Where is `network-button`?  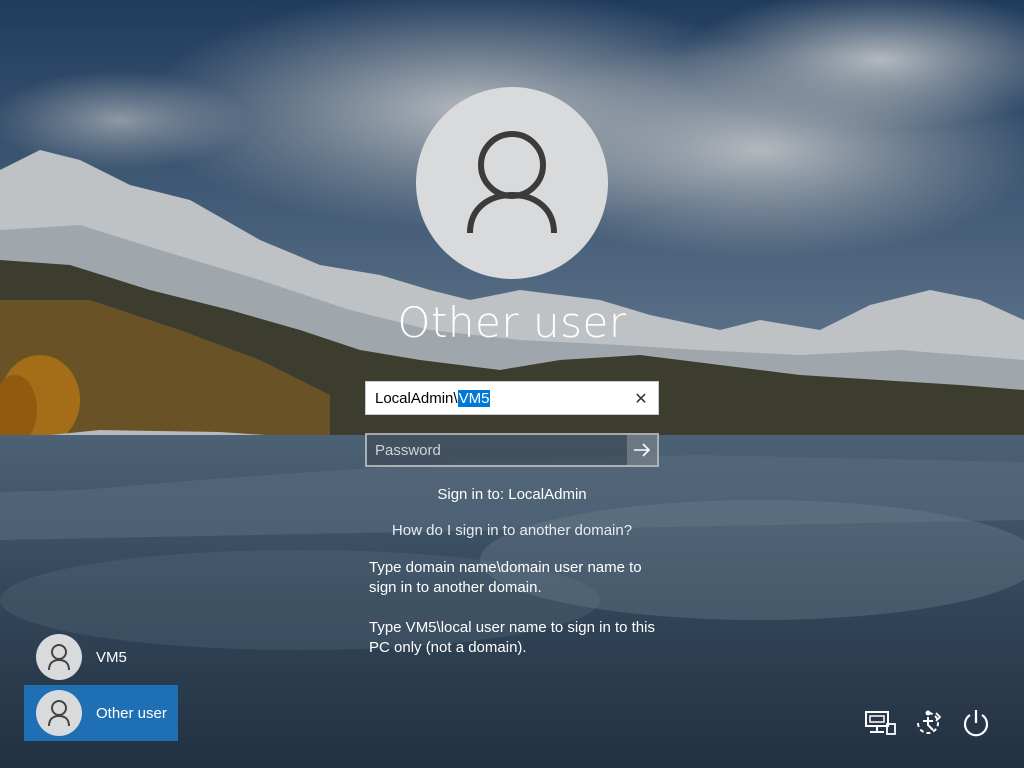
network-button is located at coordinates (880, 723).